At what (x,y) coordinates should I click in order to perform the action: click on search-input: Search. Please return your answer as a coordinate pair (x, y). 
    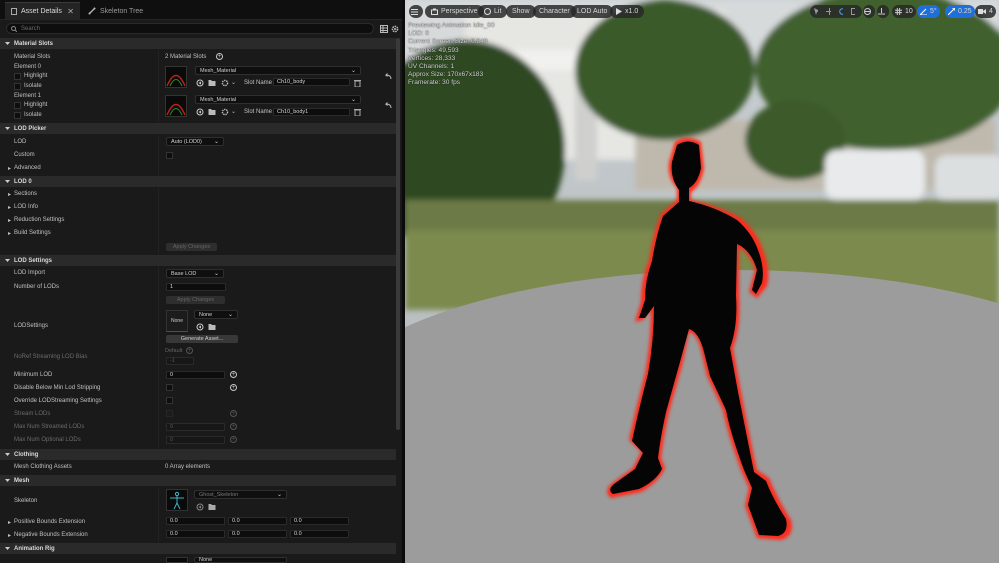
    Looking at the image, I should click on (190, 28).